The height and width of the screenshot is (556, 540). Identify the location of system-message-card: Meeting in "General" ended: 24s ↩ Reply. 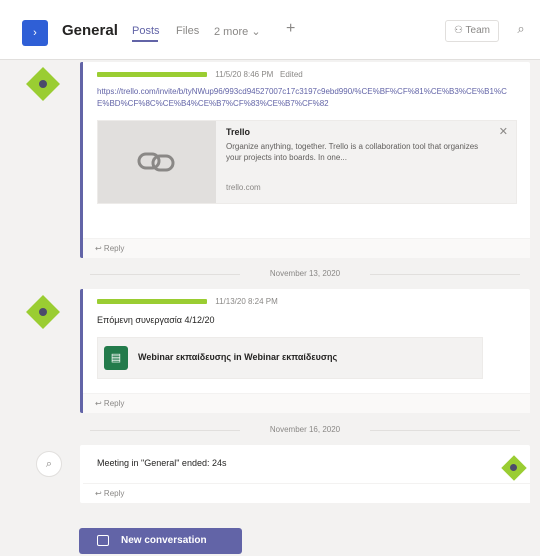
(305, 474).